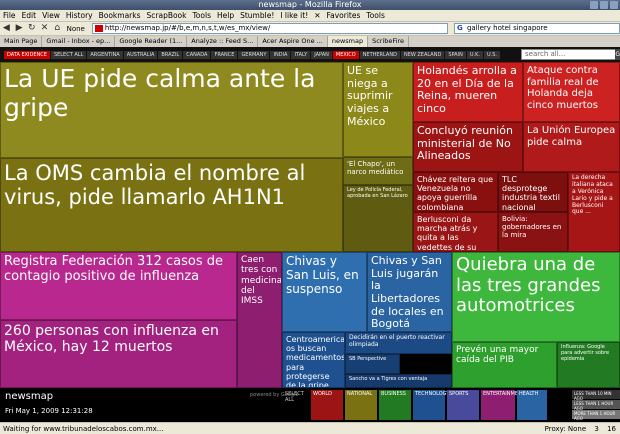  What do you see at coordinates (345, 54) in the screenshot?
I see `country-mexico: MEXICO` at bounding box center [345, 54].